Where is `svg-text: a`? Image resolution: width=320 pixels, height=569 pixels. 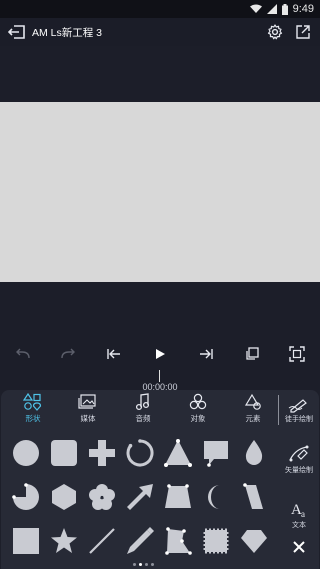 svg-text: a is located at coordinates (303, 514).